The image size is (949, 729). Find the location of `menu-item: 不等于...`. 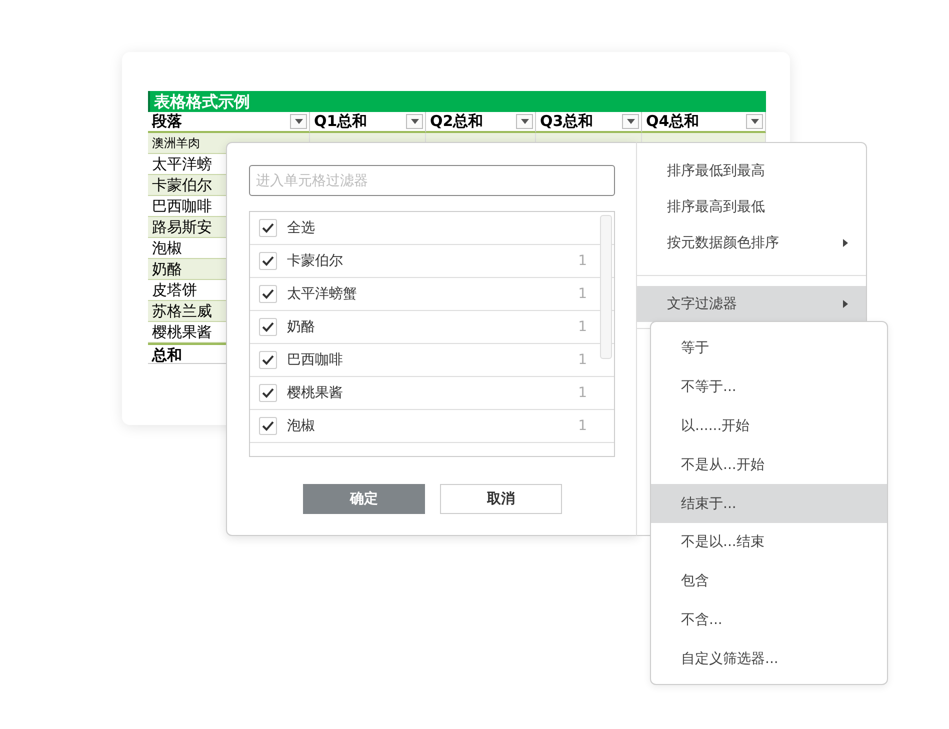

menu-item: 不等于... is located at coordinates (769, 387).